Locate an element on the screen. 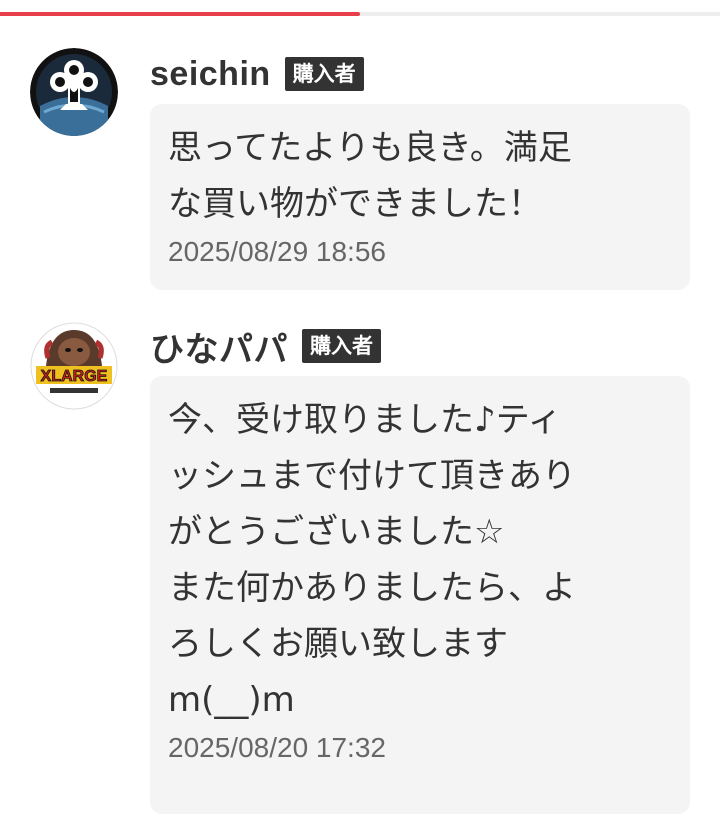  reviewer-name: seichin is located at coordinates (210, 74).